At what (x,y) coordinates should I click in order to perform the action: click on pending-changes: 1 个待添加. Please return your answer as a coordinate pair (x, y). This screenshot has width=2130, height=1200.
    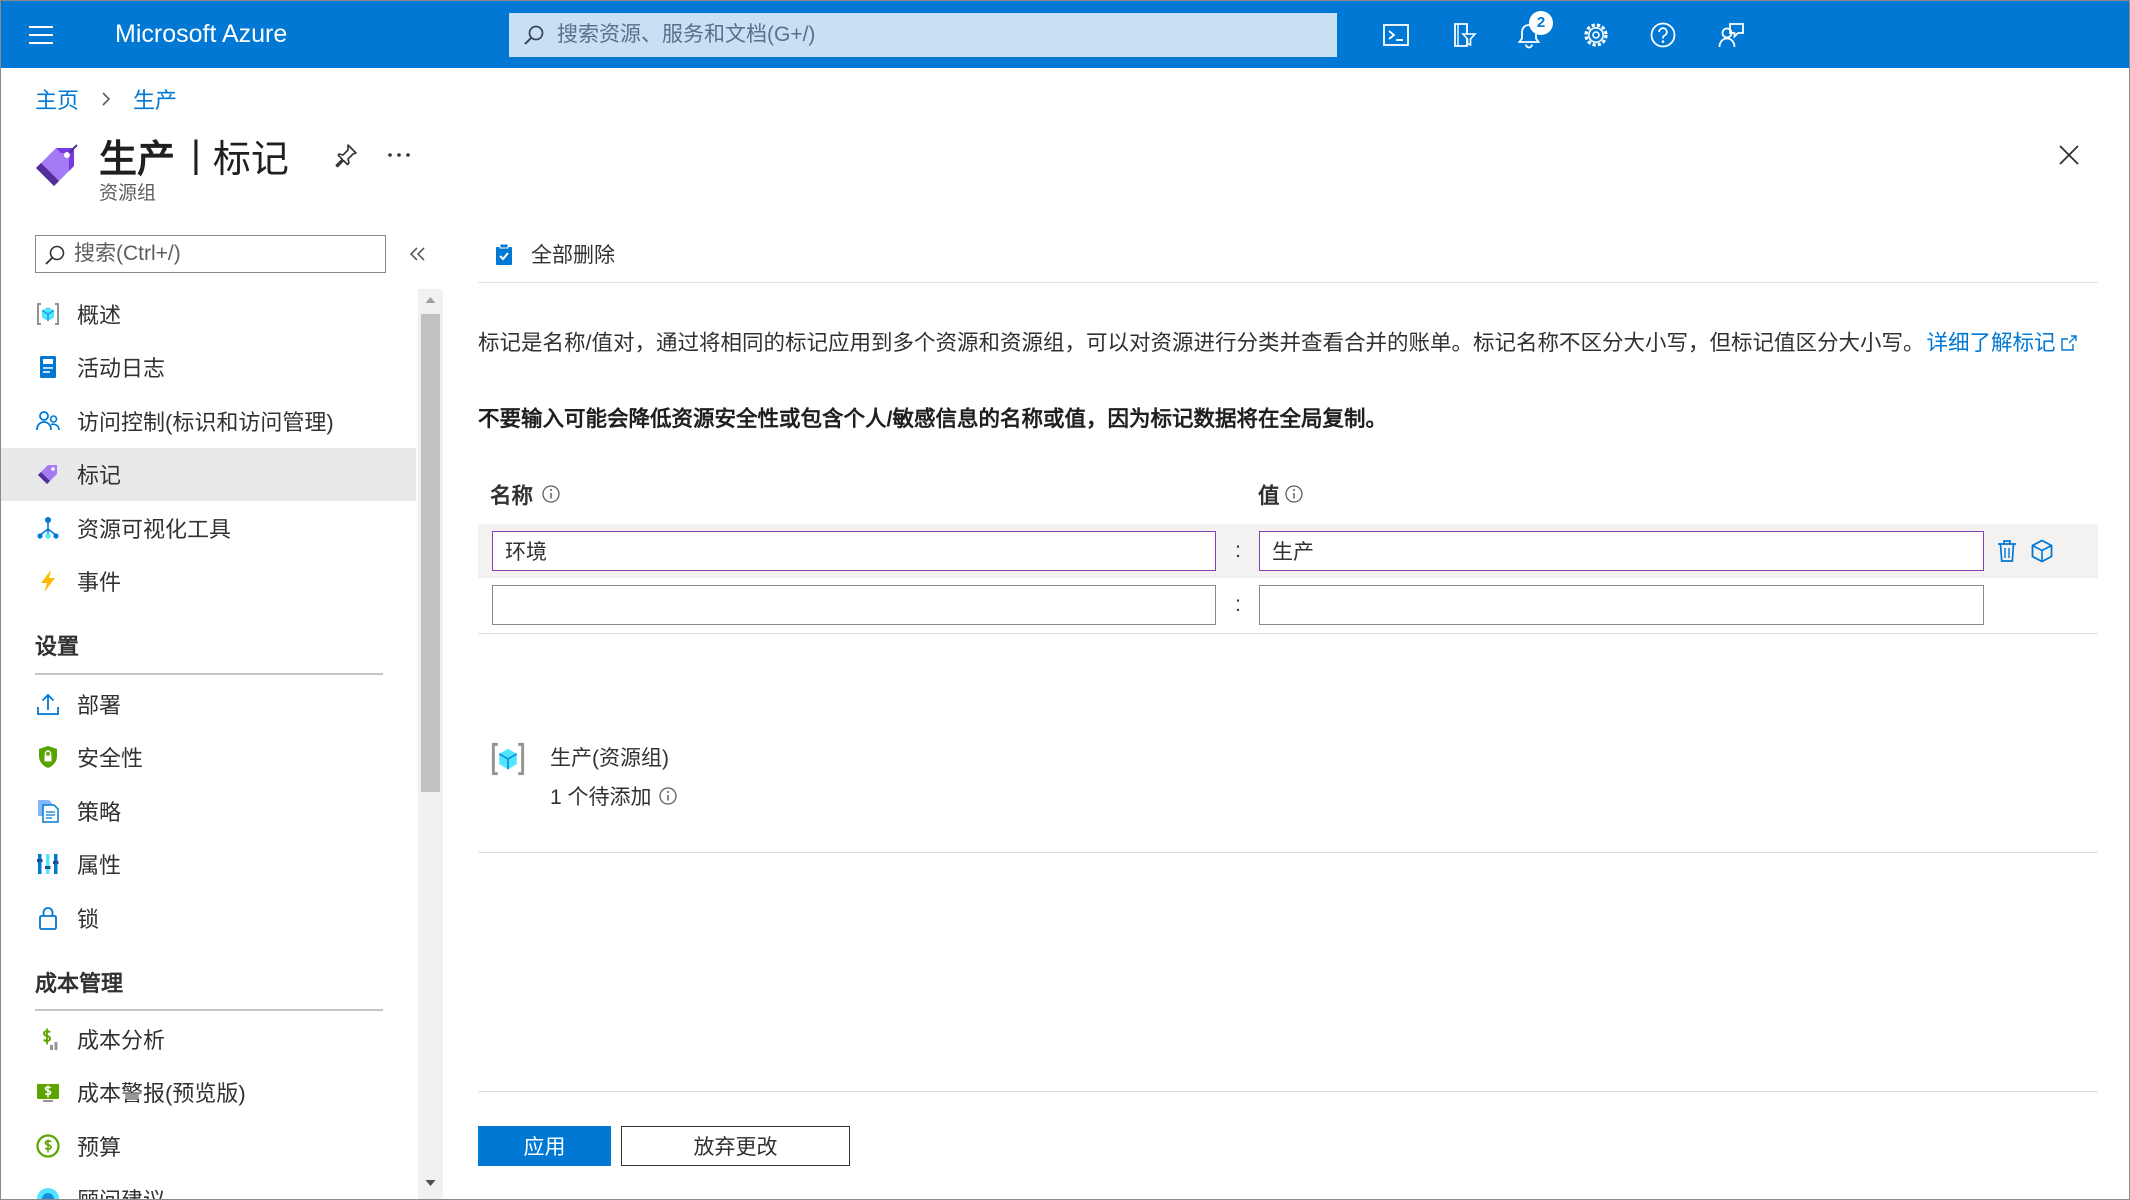
    Looking at the image, I should click on (614, 796).